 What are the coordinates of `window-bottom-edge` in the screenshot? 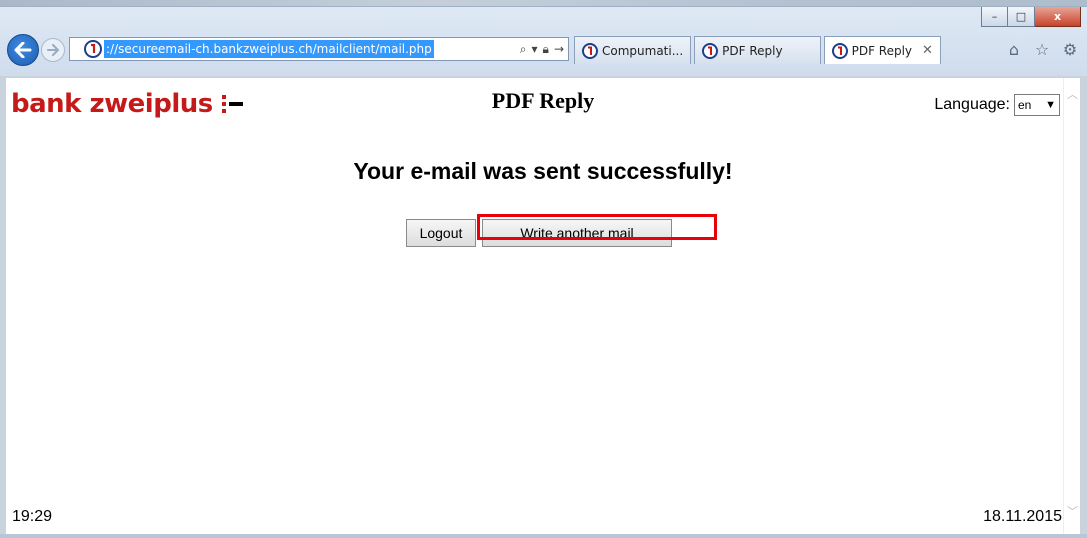 It's located at (543, 536).